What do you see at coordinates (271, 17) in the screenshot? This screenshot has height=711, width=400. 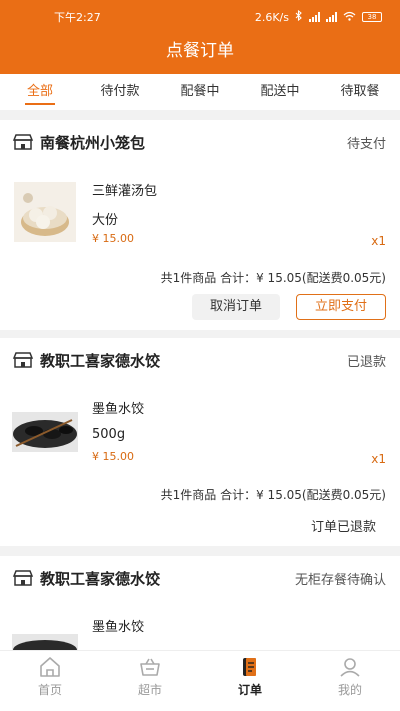 I see `network-speed: 2.6K/s` at bounding box center [271, 17].